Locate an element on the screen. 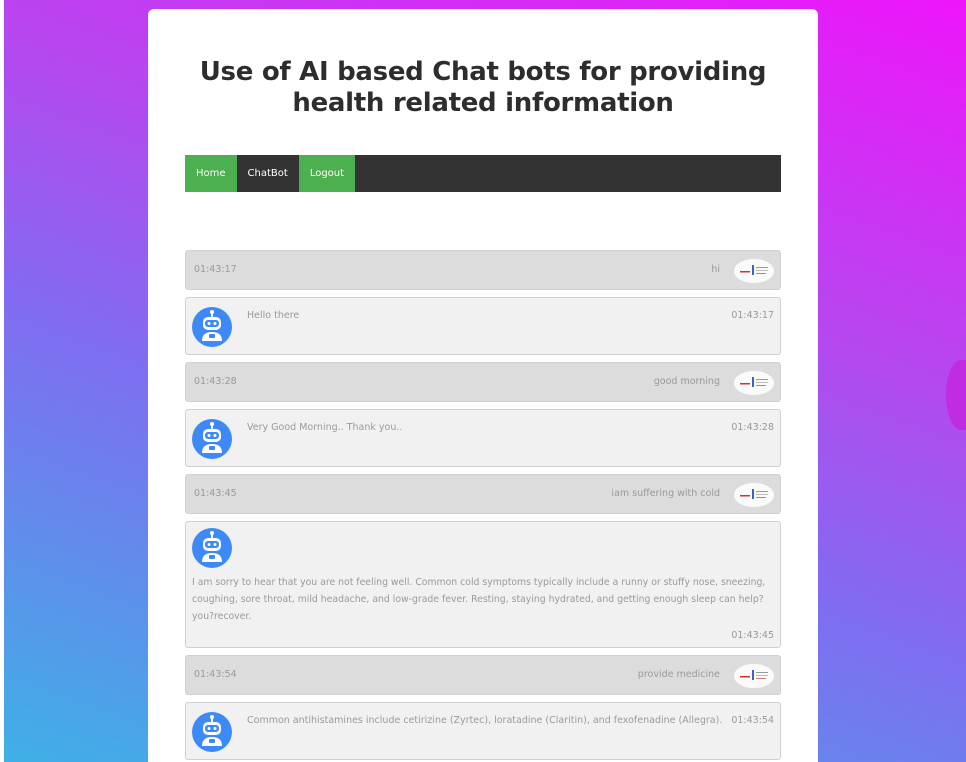  title-line-2: health related information is located at coordinates (483, 103).